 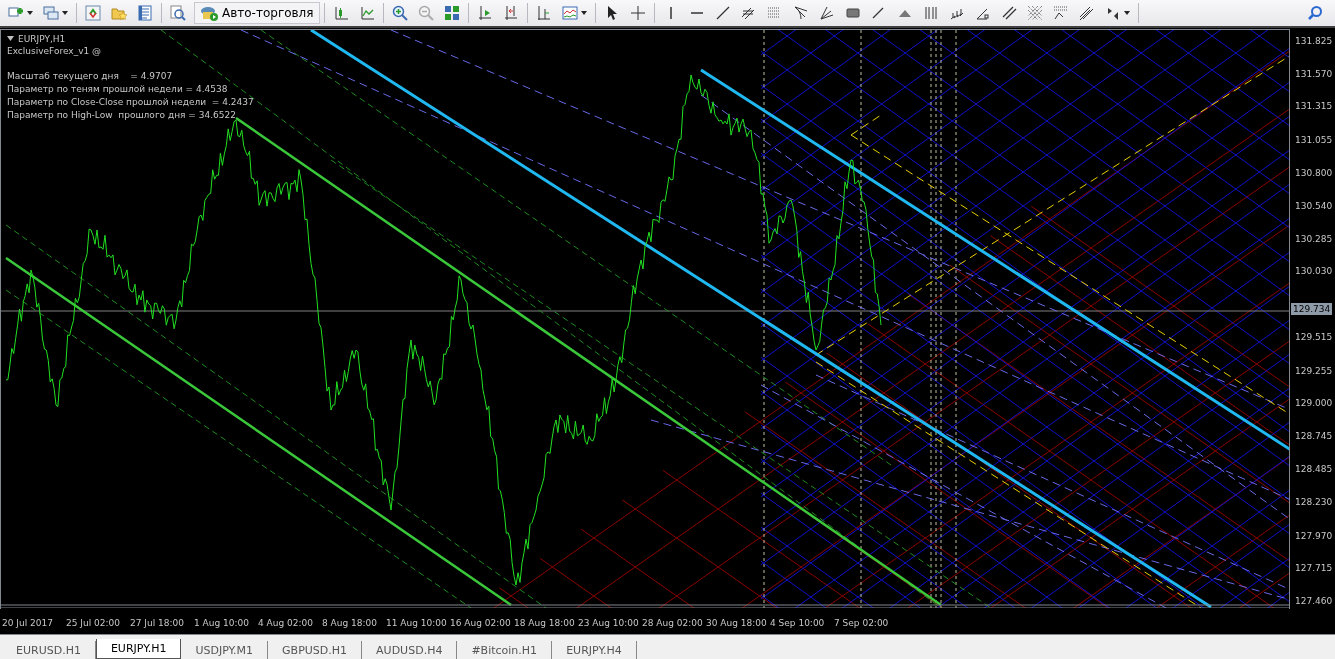 What do you see at coordinates (1314, 403) in the screenshot?
I see `price-label: 129.000` at bounding box center [1314, 403].